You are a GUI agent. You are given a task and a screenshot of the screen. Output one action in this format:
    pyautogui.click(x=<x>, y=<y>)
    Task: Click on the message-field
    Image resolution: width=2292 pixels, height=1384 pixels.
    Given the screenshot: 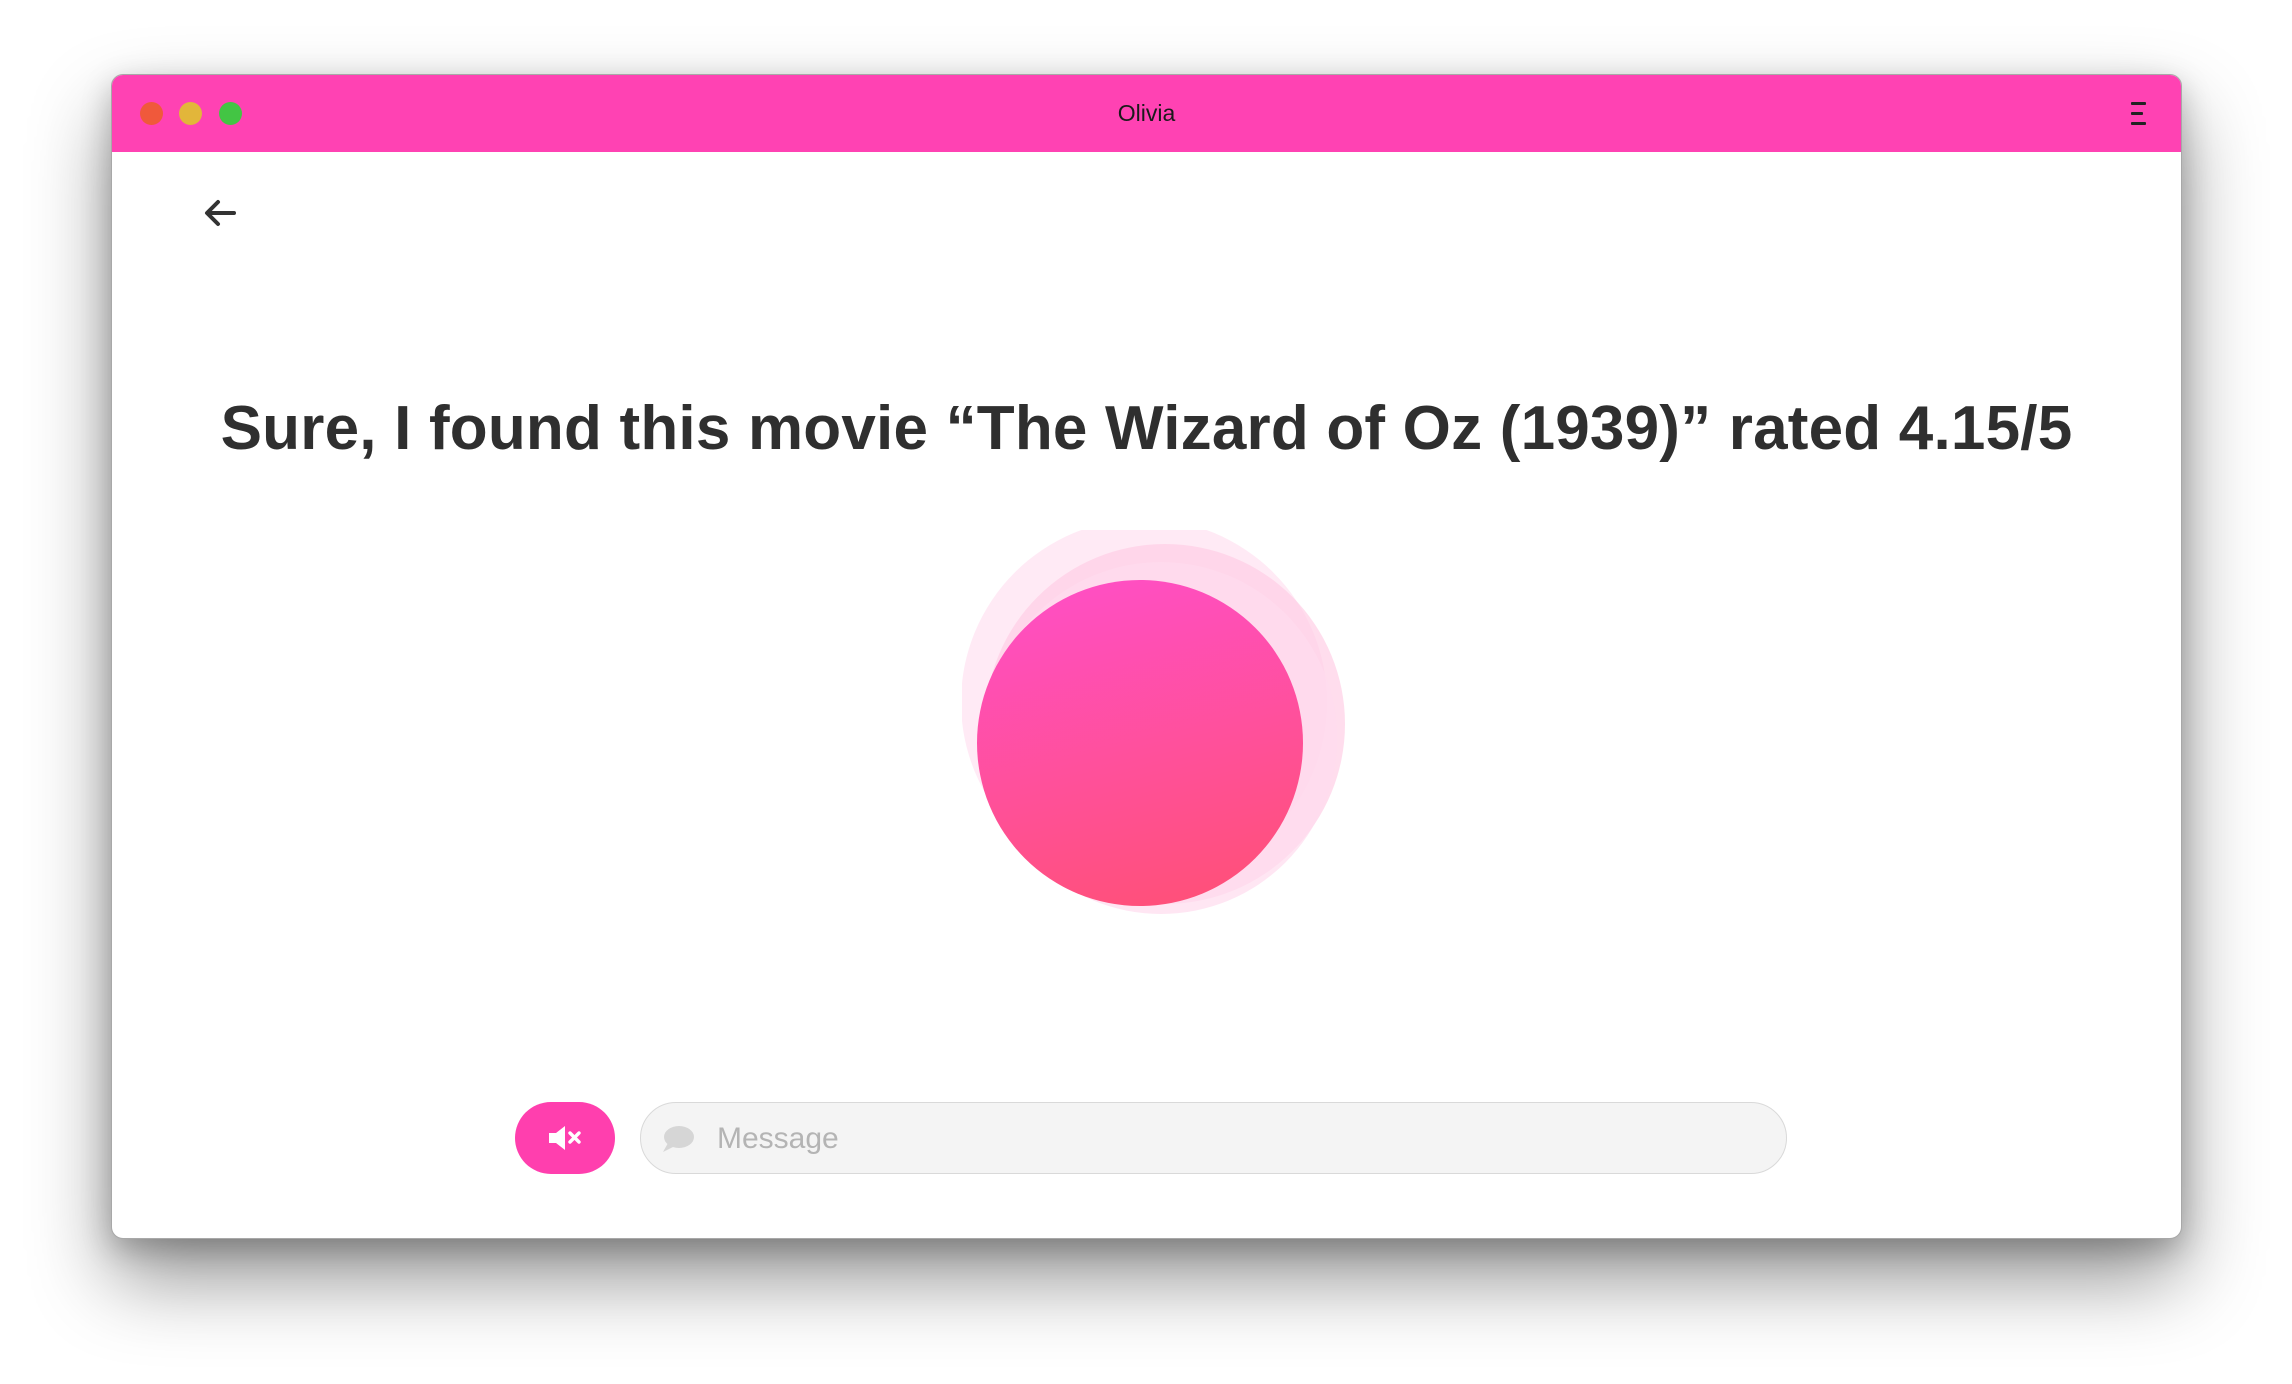 What is the action you would take?
    pyautogui.click(x=1213, y=1138)
    